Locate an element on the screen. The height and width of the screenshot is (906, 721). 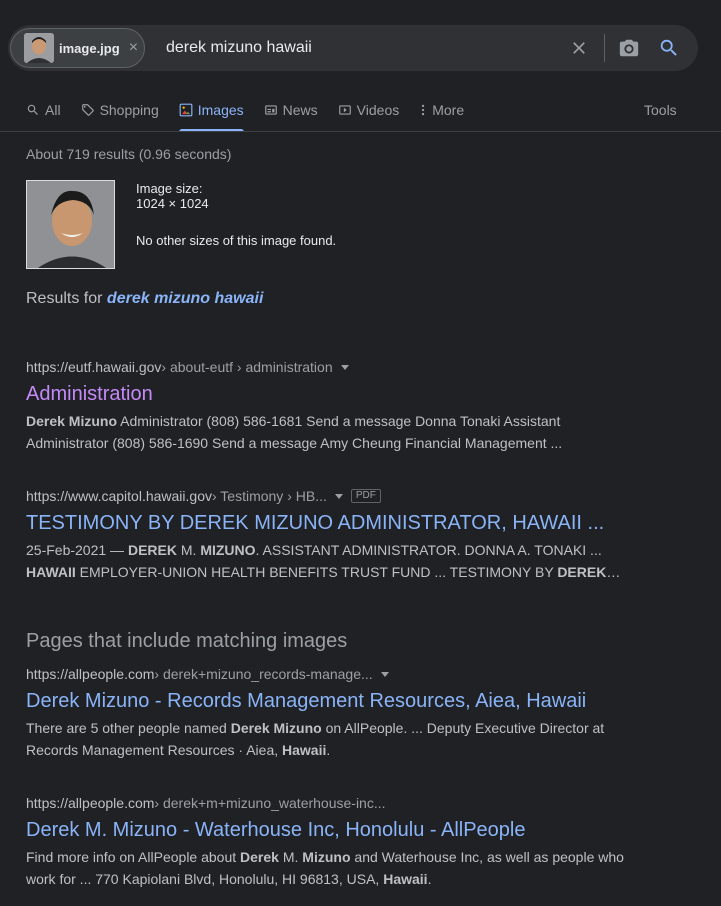
search-tabs: All Shopping Images News Videos More is located at coordinates (255, 113).